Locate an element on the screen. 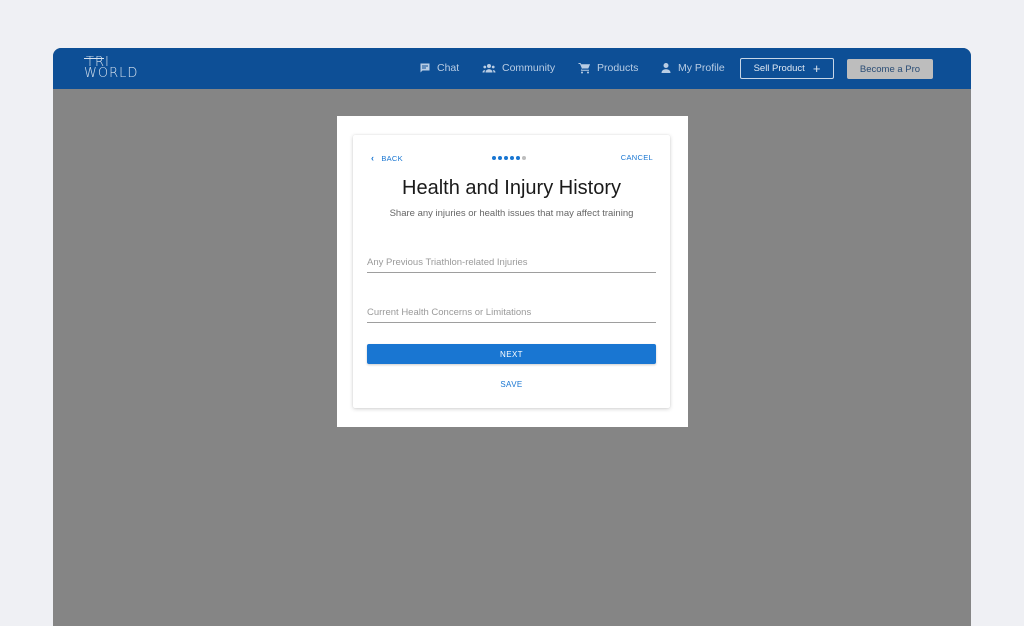 The height and width of the screenshot is (626, 1024). logo-line-2: WORLD is located at coordinates (111, 73).